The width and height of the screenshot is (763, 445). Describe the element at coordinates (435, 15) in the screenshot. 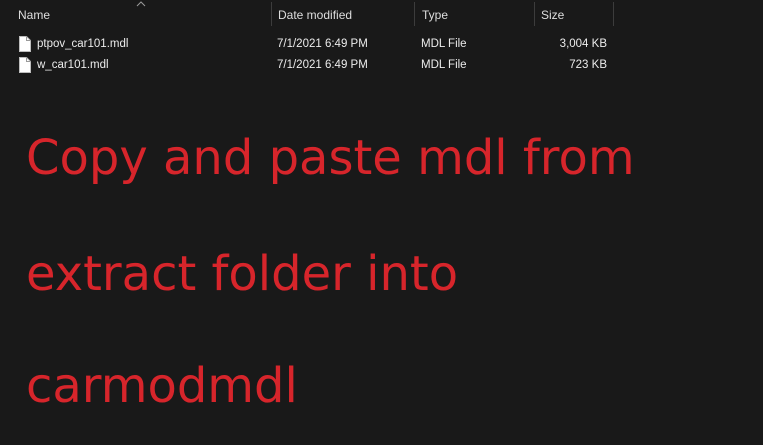

I see `column-header-type-label: Type` at that location.